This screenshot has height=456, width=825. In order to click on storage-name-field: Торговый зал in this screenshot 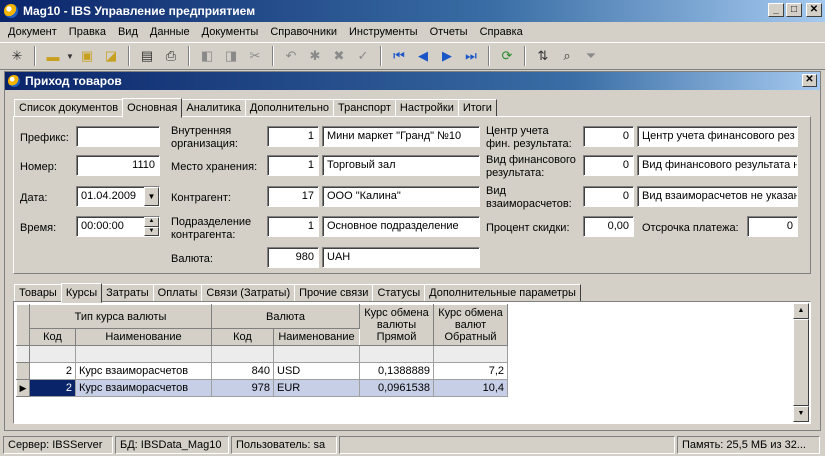, I will do `click(401, 165)`.